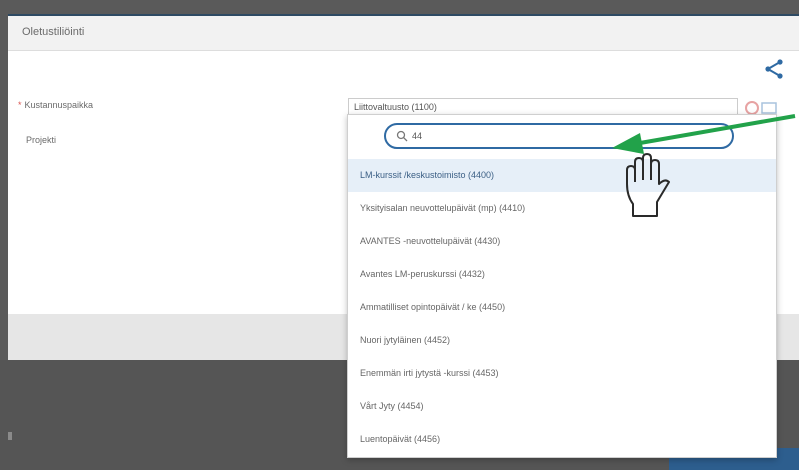 Image resolution: width=799 pixels, height=470 pixels. I want to click on option-item: Ammatilliset opintopäivät / ke (4450), so click(562, 307).